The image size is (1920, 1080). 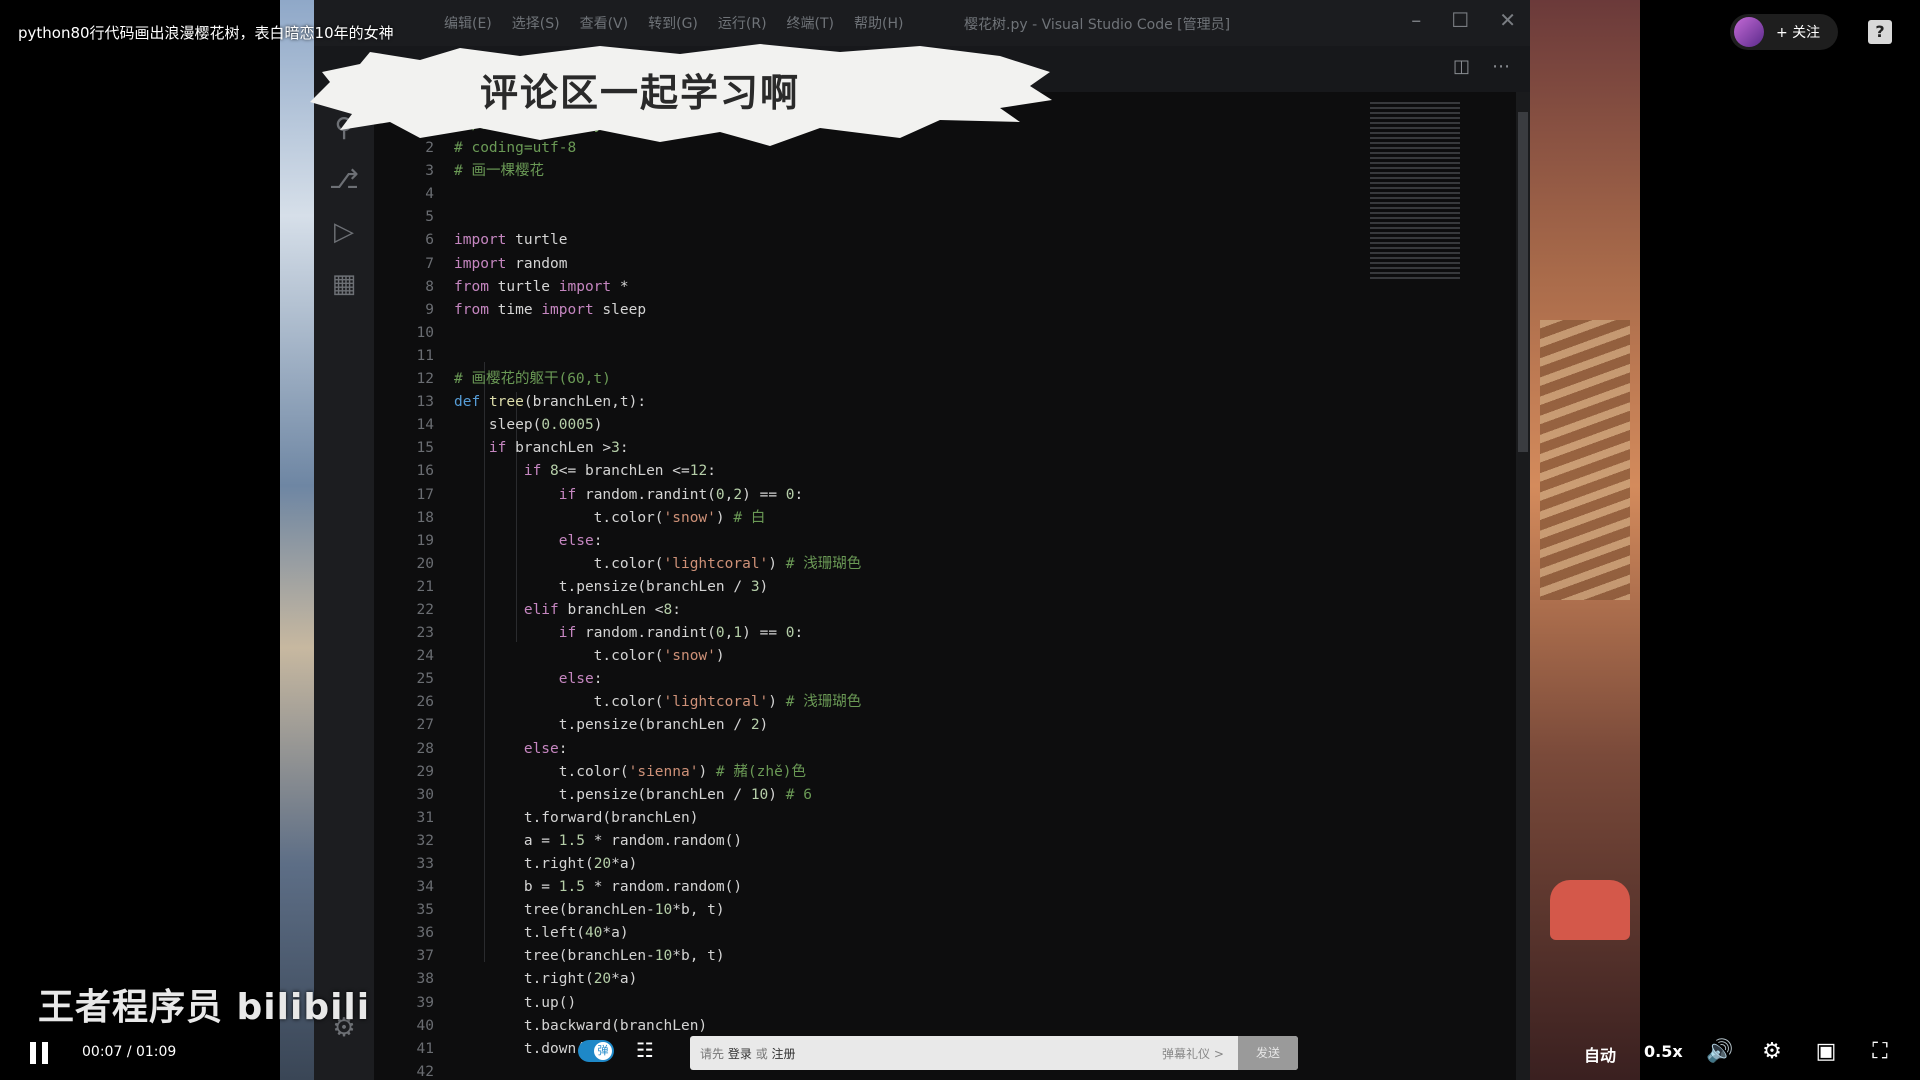 I want to click on code-line: t.color('lightcoral') # 浅珊瑚色, so click(x=658, y=702).